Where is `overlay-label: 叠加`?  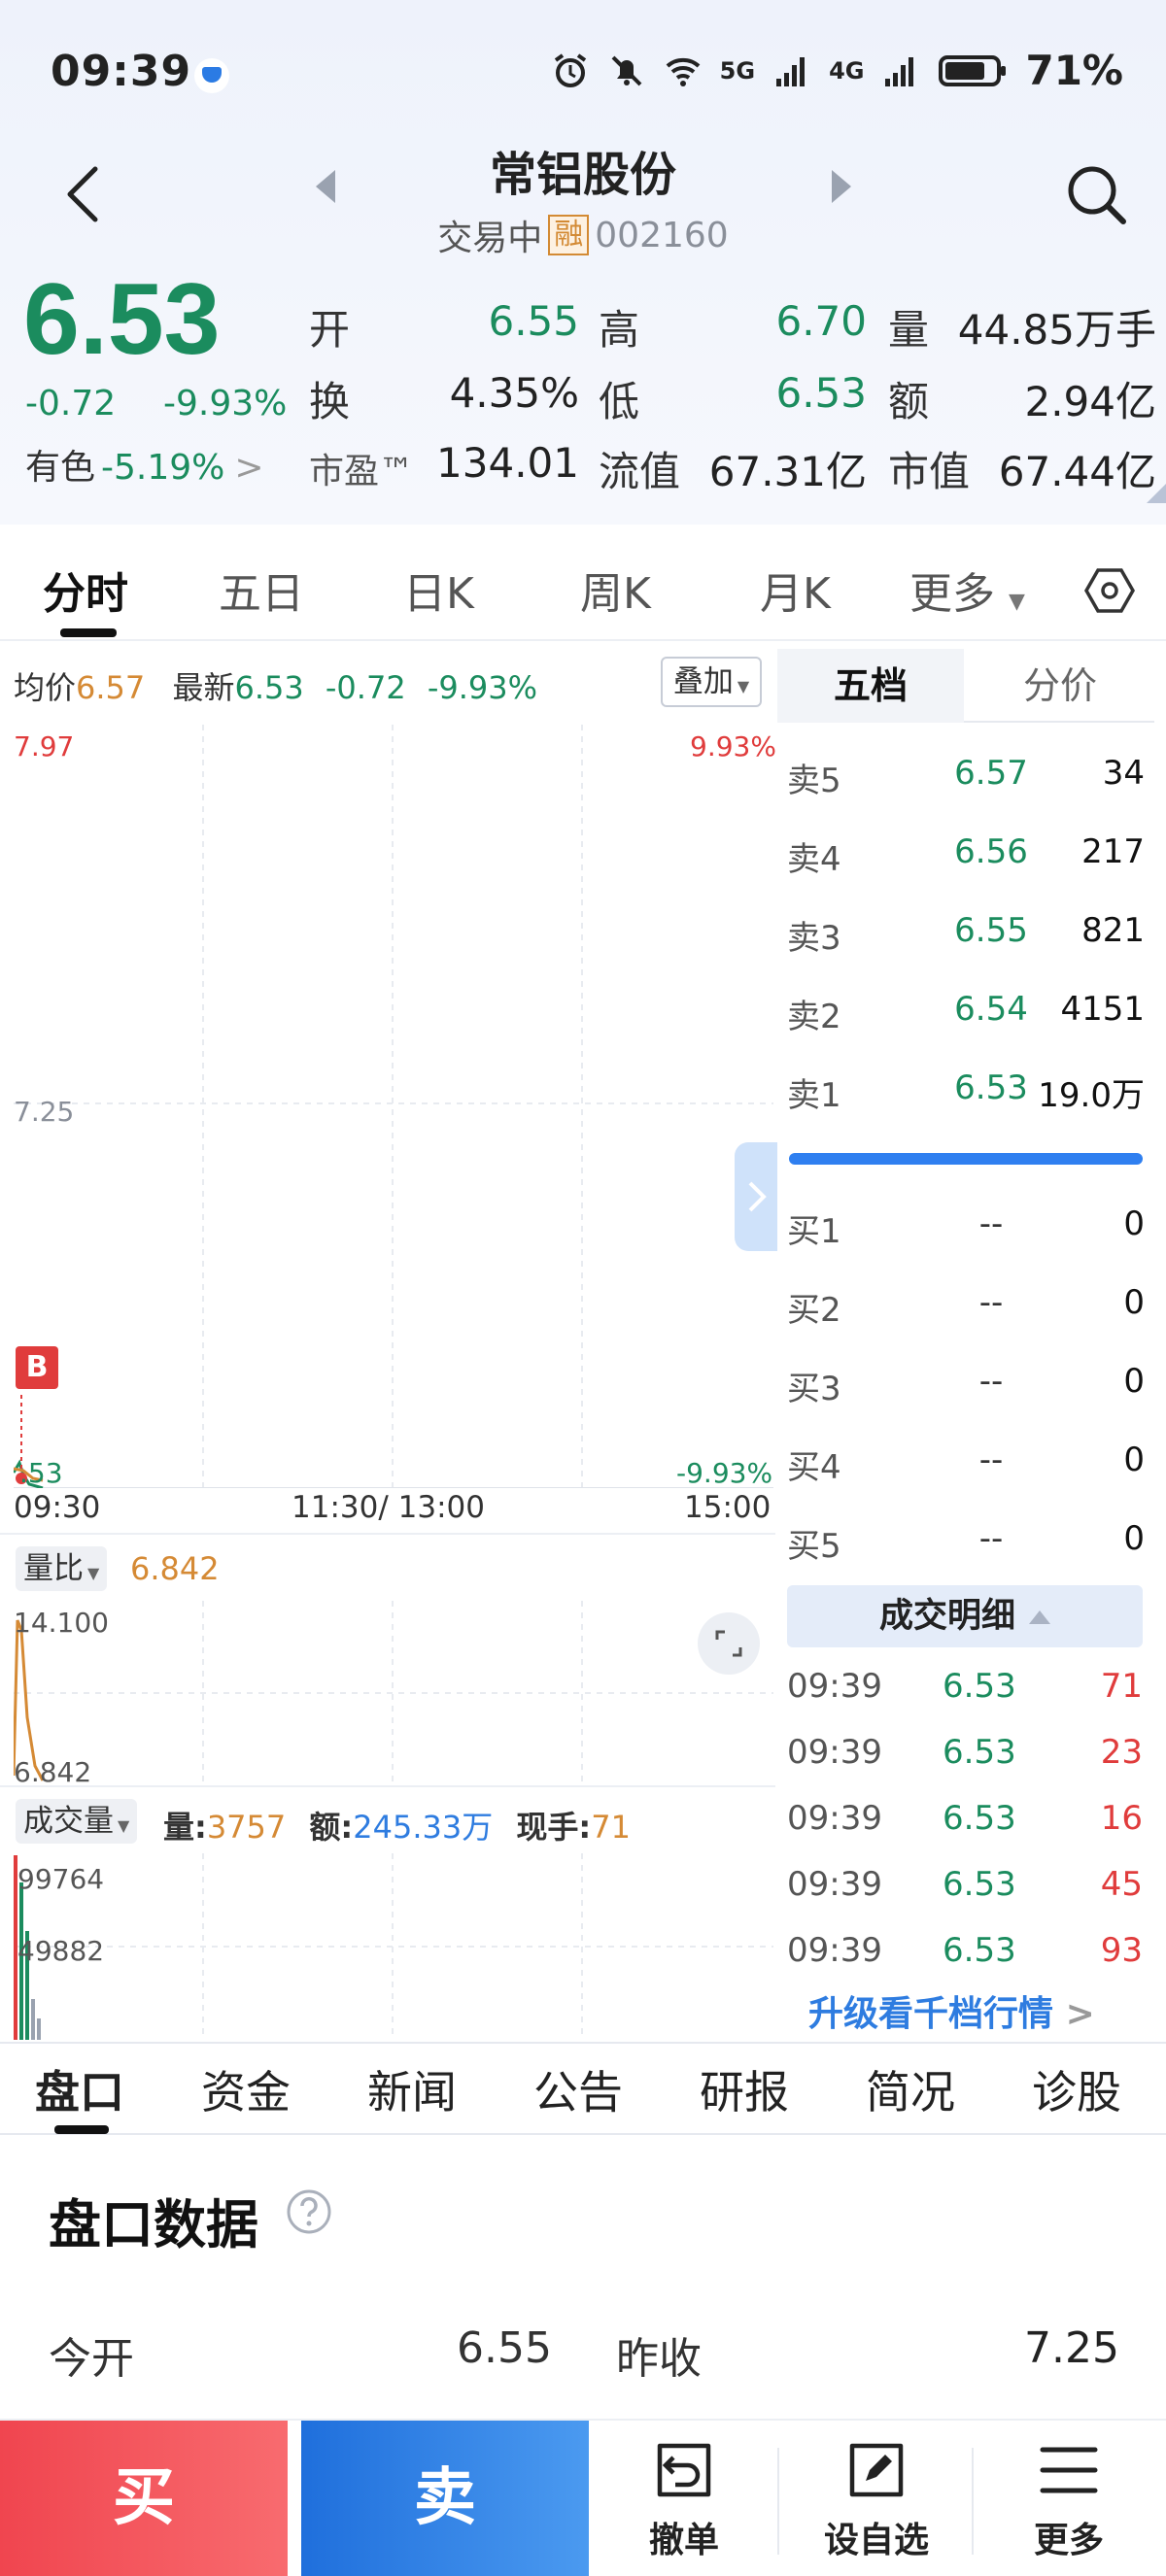 overlay-label: 叠加 is located at coordinates (703, 681).